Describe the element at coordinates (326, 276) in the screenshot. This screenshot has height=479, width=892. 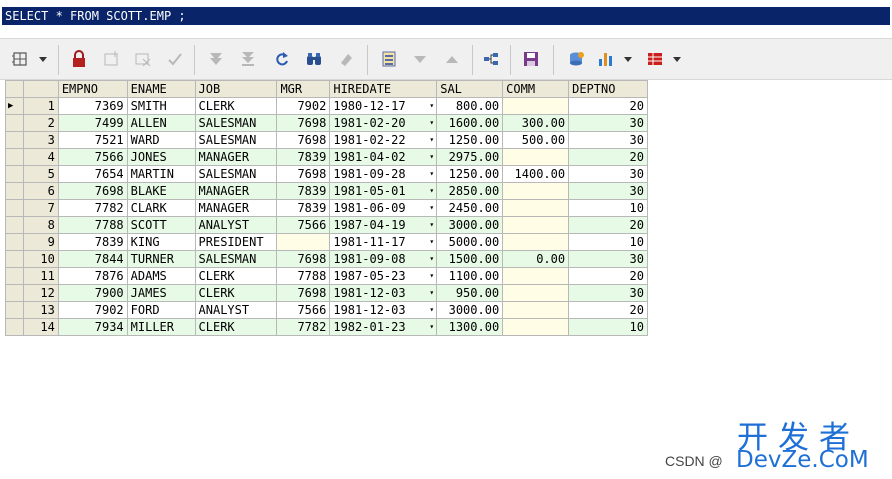
I see `table-row: 11 7876 ADAMS CLERK 7788 1987-05-23 ▾ 1100.00 20` at that location.